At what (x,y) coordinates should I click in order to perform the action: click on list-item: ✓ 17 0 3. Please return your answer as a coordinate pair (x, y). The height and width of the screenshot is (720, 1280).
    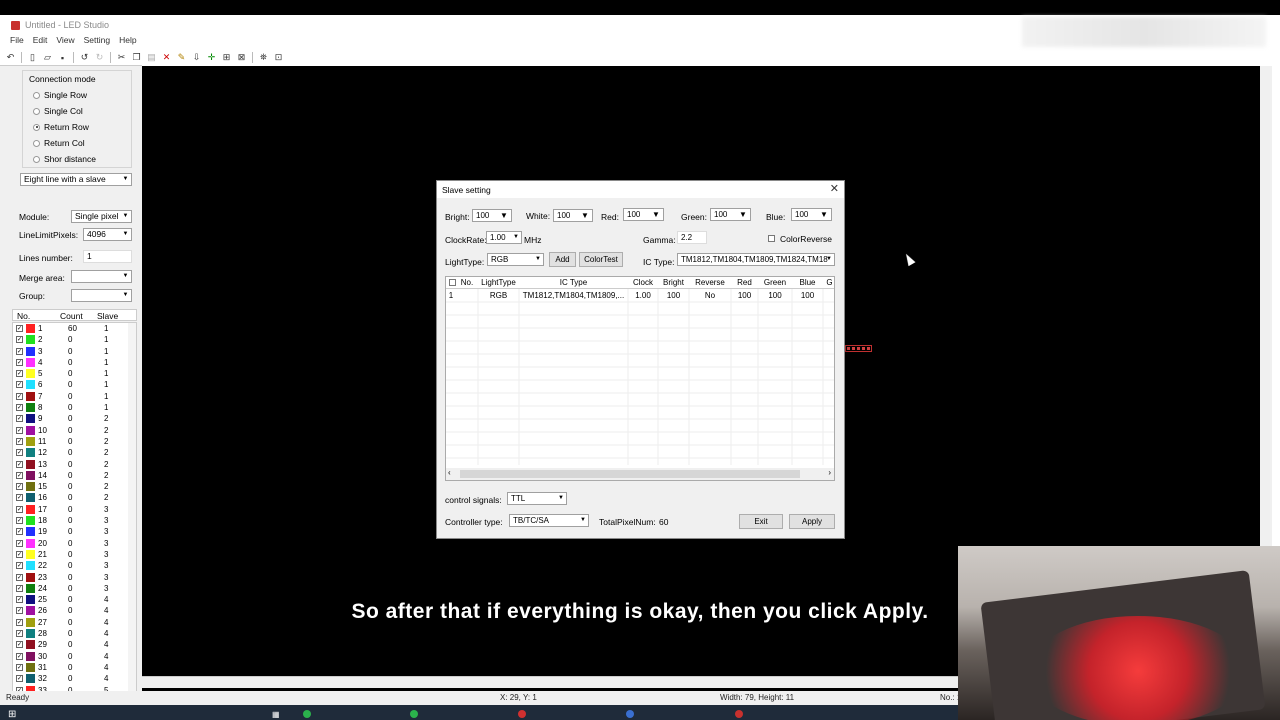
    Looking at the image, I should click on (74, 509).